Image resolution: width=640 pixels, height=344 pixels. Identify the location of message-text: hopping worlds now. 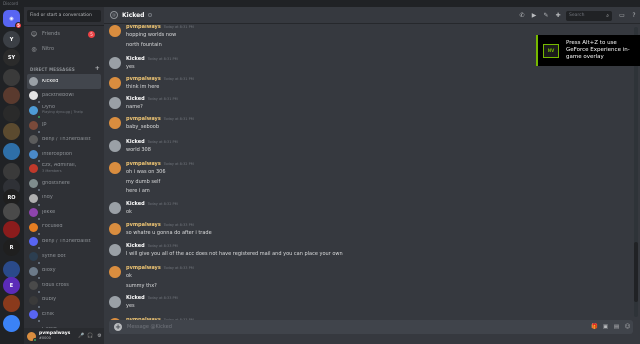
(151, 35).